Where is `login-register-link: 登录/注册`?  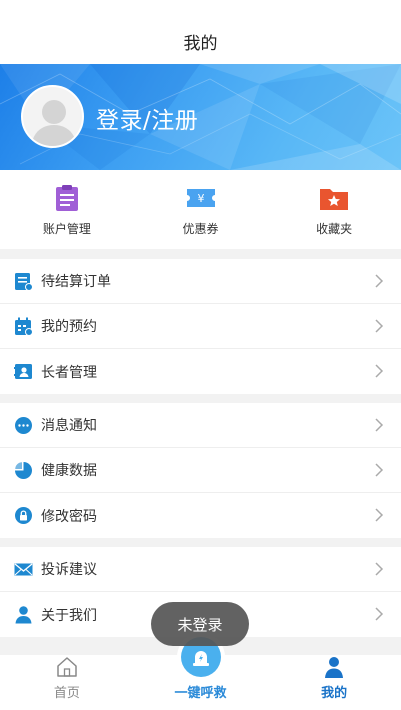
login-register-link: 登录/注册 is located at coordinates (147, 118).